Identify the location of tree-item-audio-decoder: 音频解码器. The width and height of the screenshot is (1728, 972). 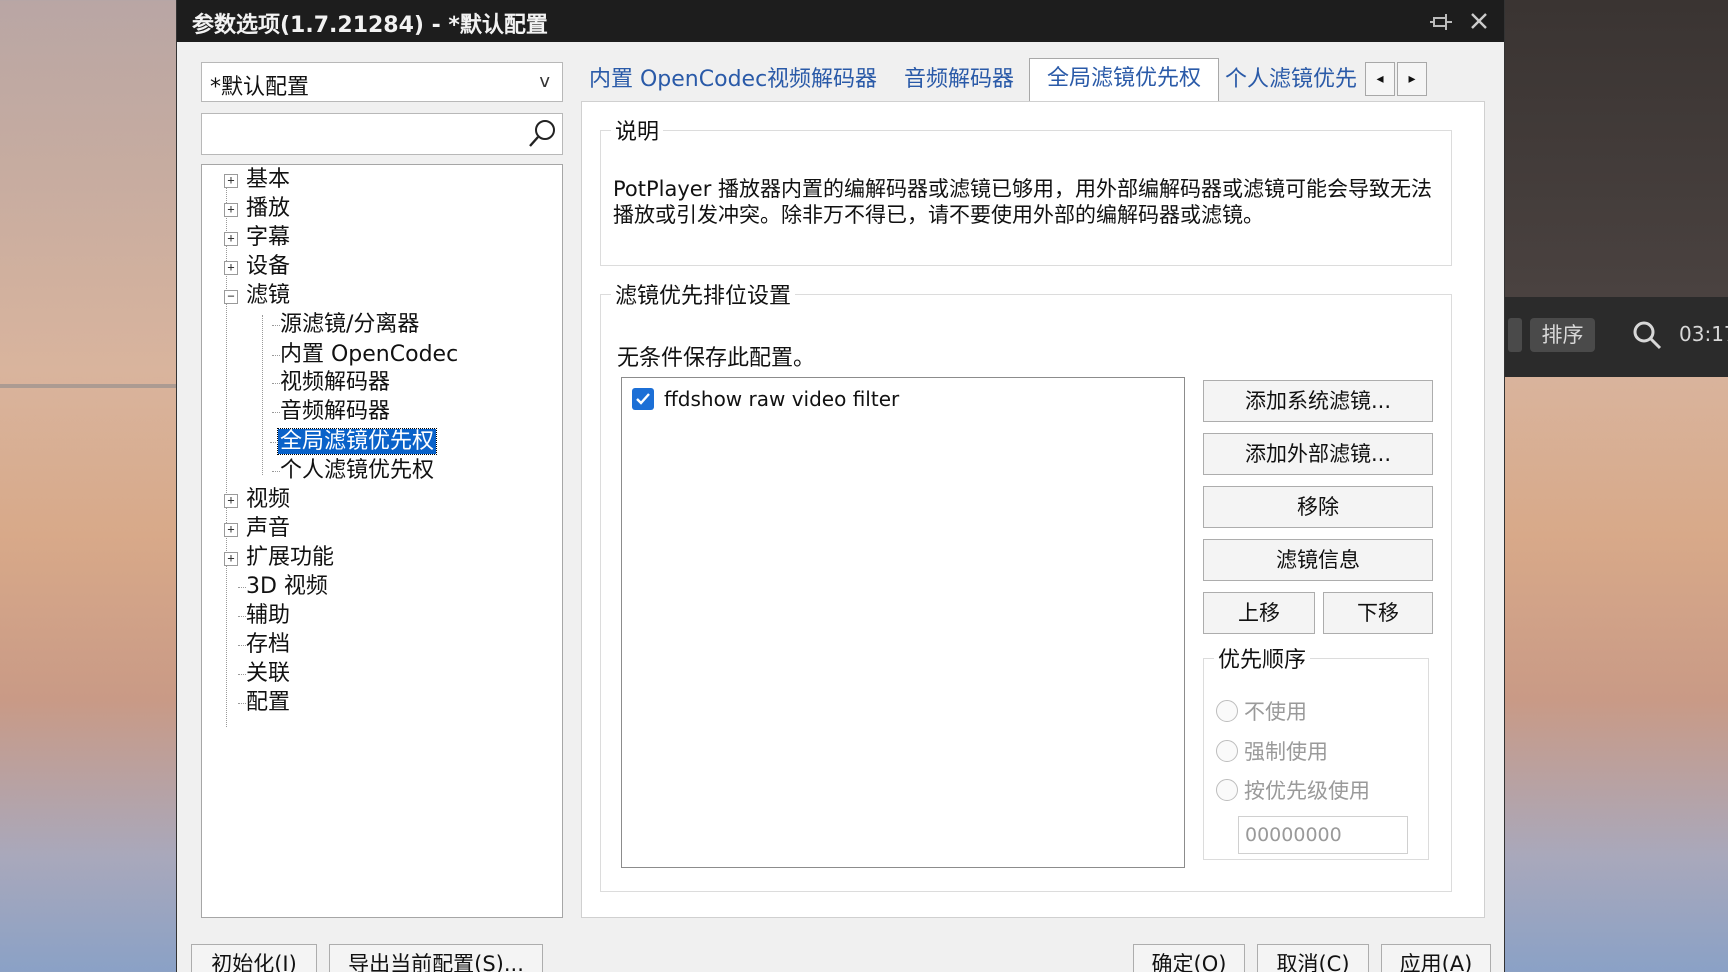
(331, 412).